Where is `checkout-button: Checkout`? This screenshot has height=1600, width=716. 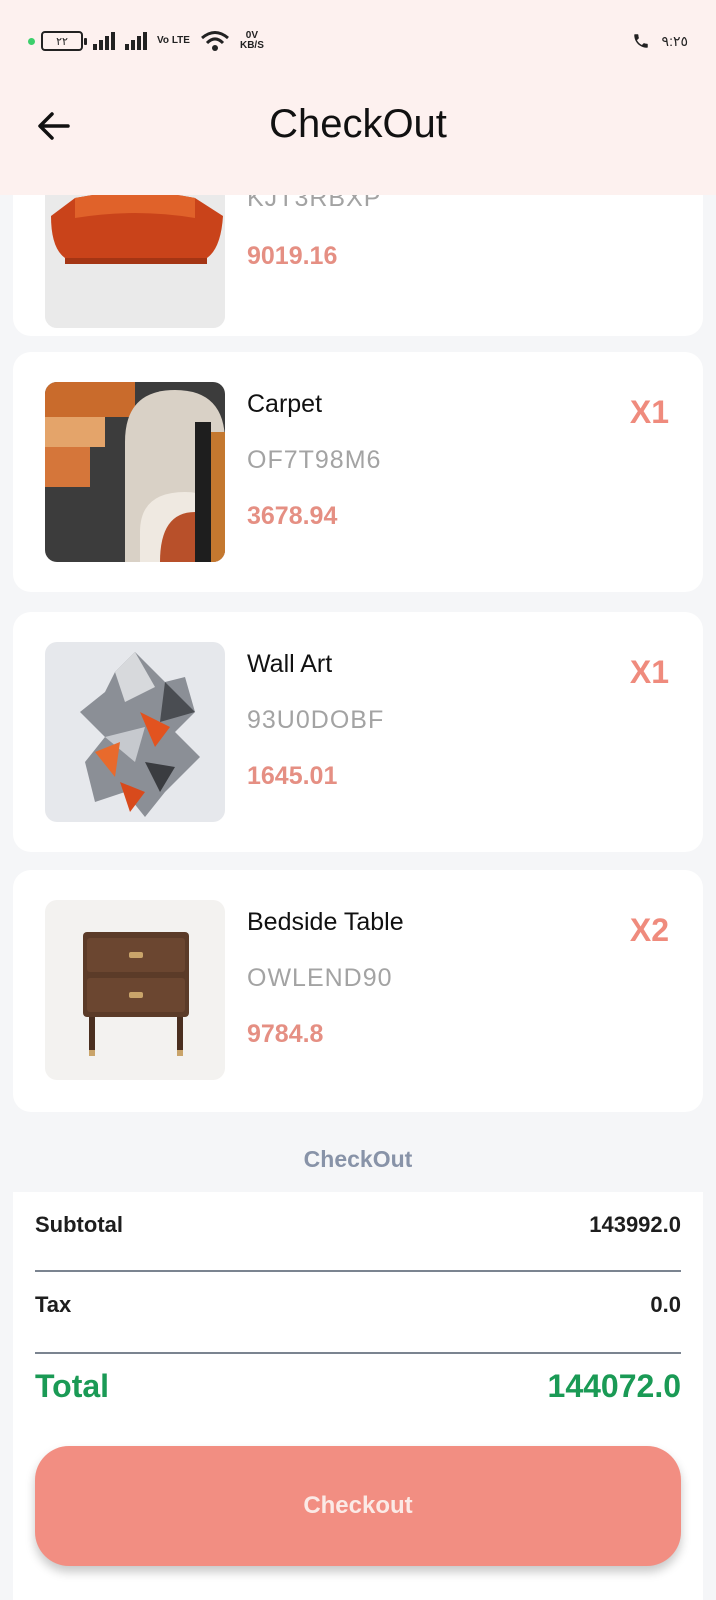 checkout-button: Checkout is located at coordinates (358, 1506).